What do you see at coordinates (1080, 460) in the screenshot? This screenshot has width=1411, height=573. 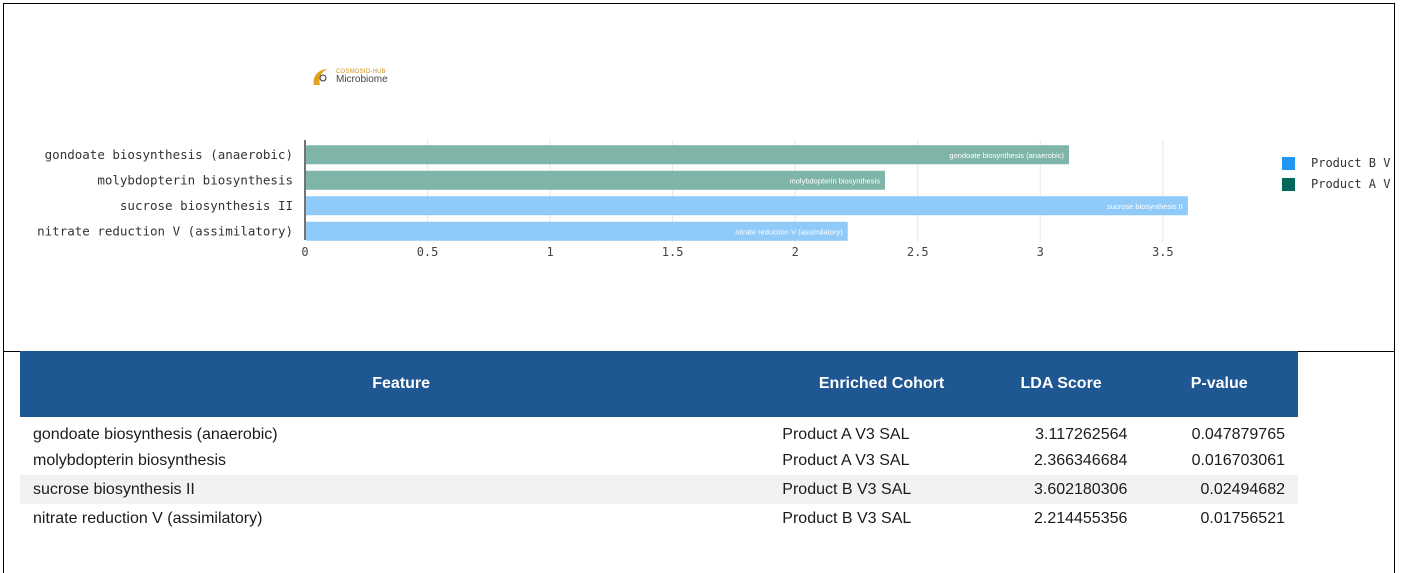 I see `cell-lda: 2.366346684` at bounding box center [1080, 460].